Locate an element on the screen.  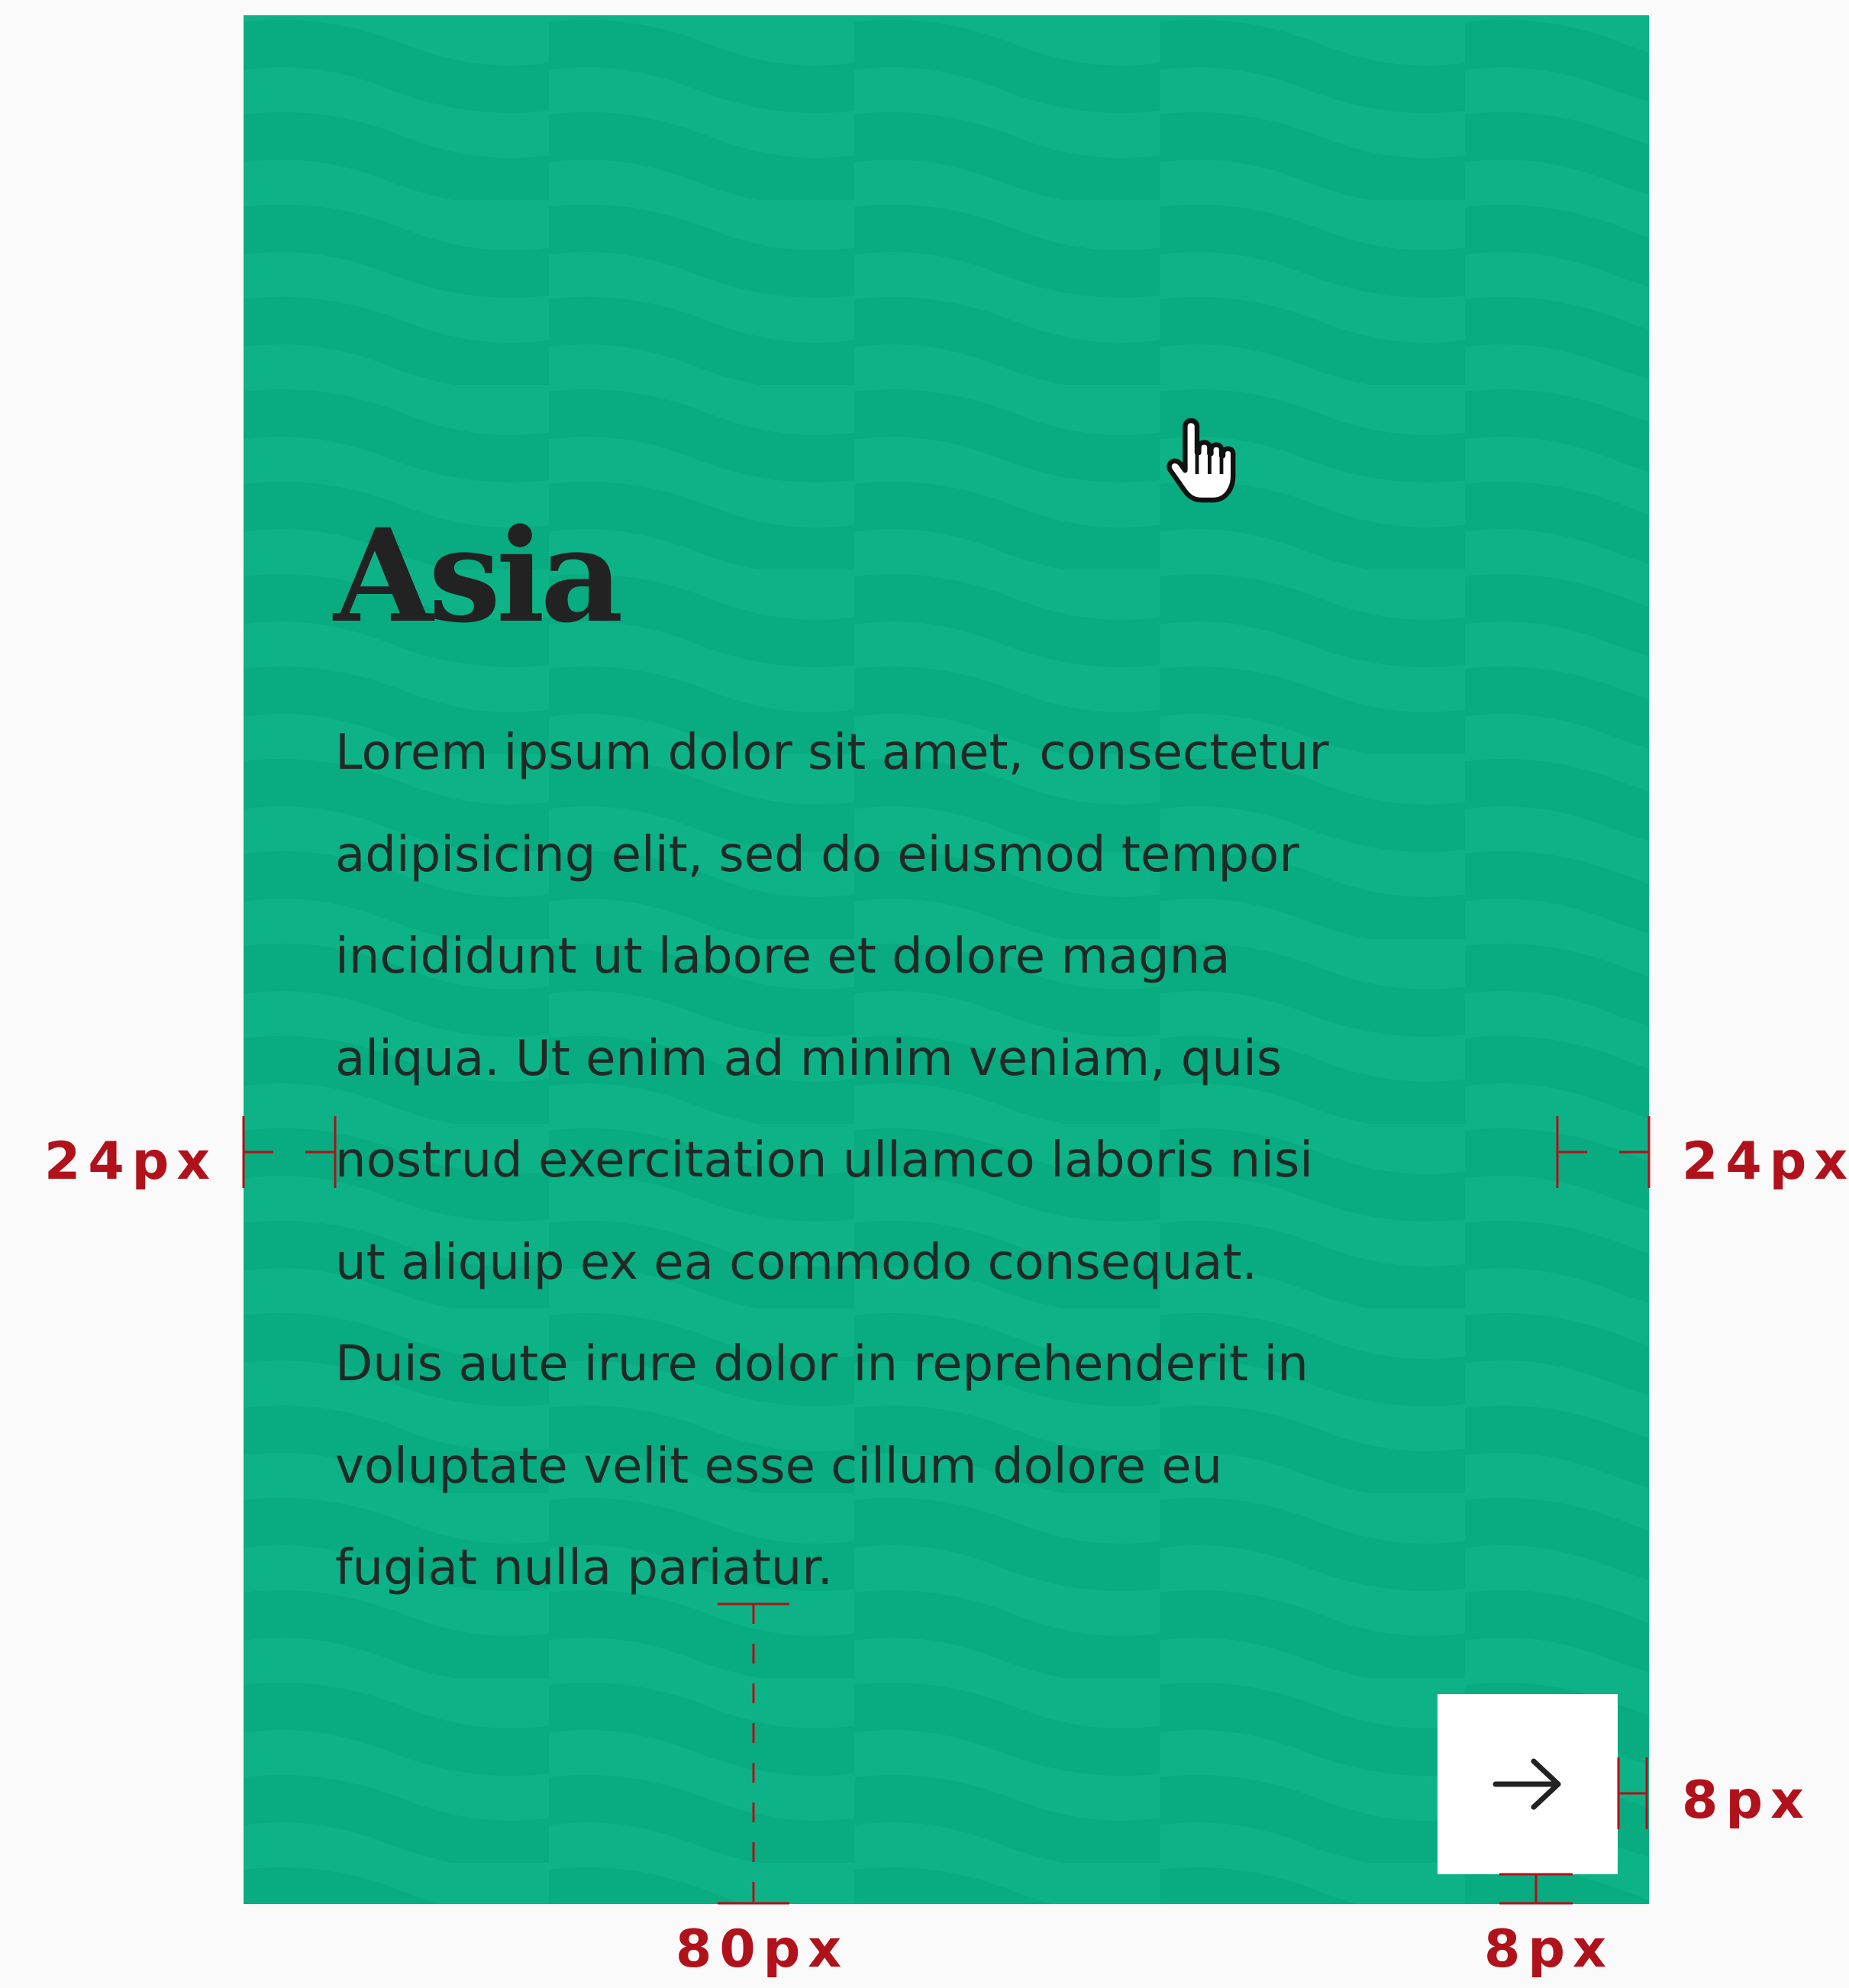
card-title: Asia is located at coordinates (479, 575).